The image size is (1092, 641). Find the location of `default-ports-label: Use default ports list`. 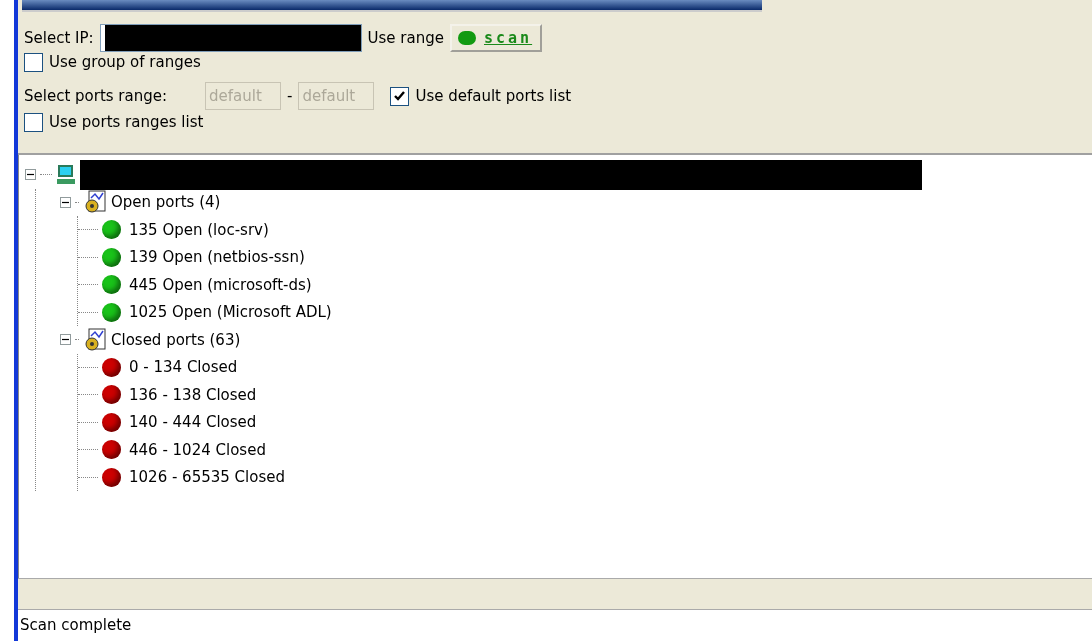

default-ports-label: Use default ports list is located at coordinates (493, 96).